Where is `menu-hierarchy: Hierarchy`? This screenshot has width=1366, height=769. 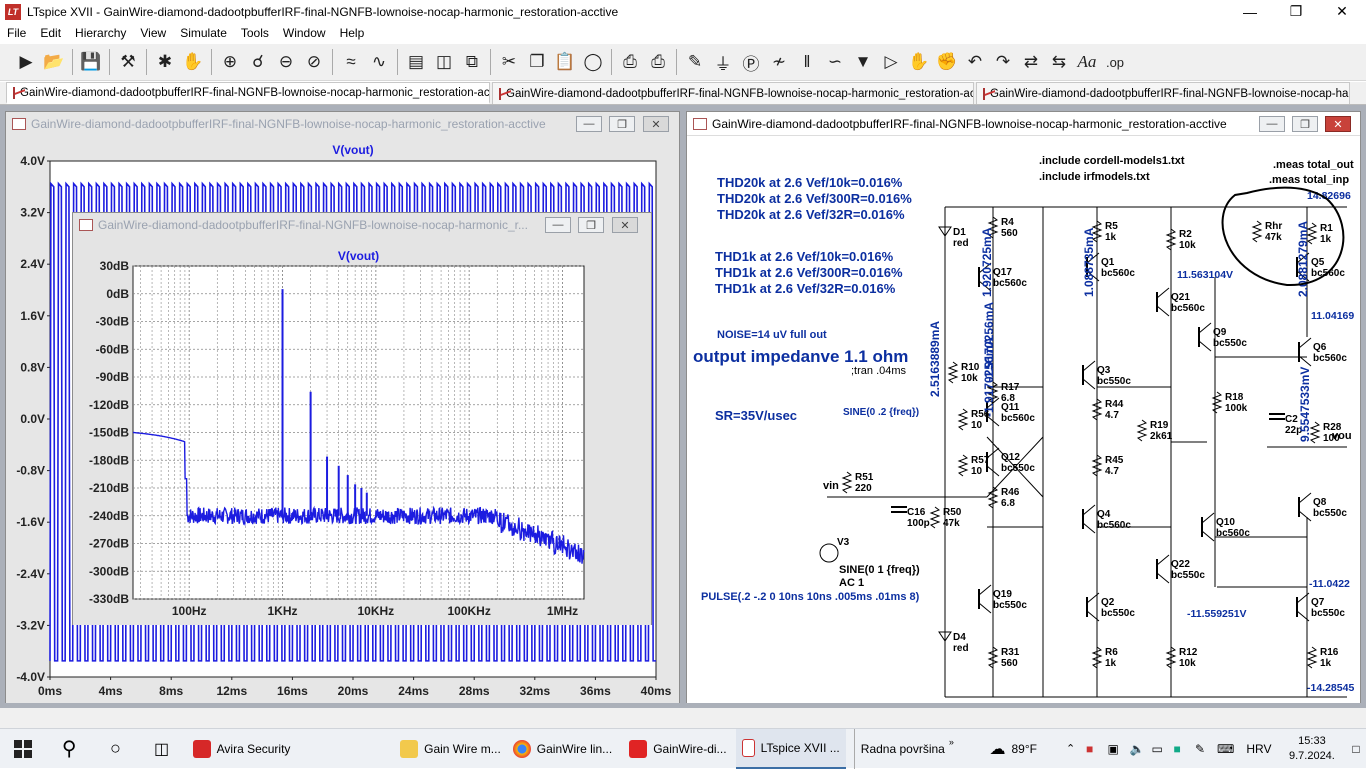
menu-hierarchy: Hierarchy is located at coordinates (100, 33).